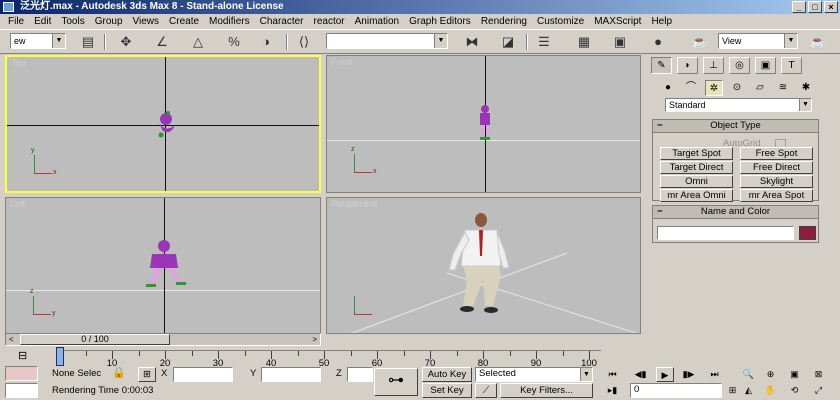 The width and height of the screenshot is (840, 400). I want to click on maxscript-mini-field, so click(21, 390).